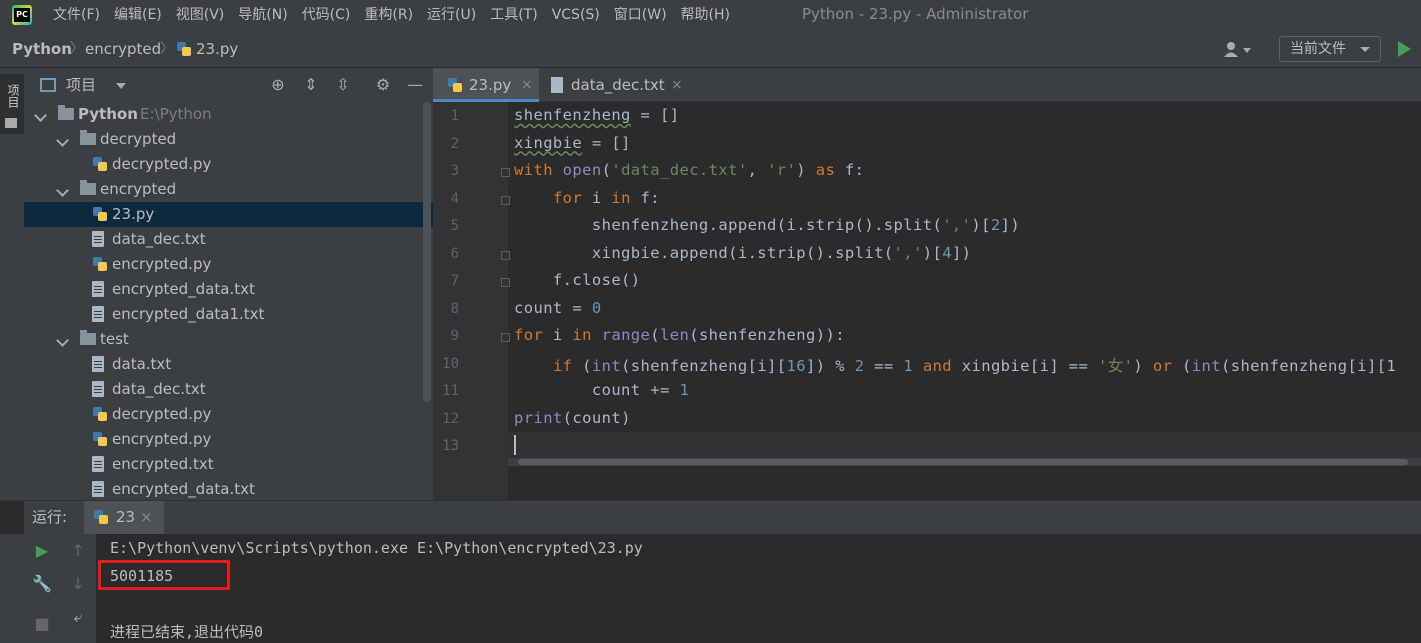  Describe the element at coordinates (81, 85) in the screenshot. I see `project-panel-title: 项目` at that location.